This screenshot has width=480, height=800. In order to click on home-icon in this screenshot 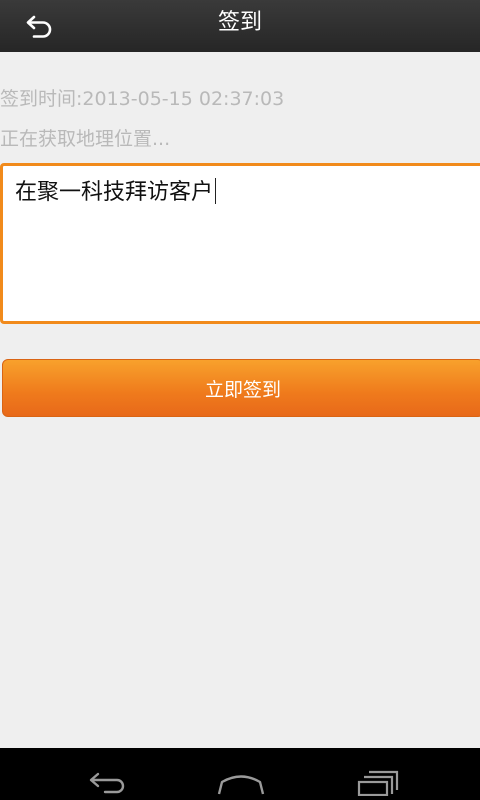, I will do `click(241, 785)`.